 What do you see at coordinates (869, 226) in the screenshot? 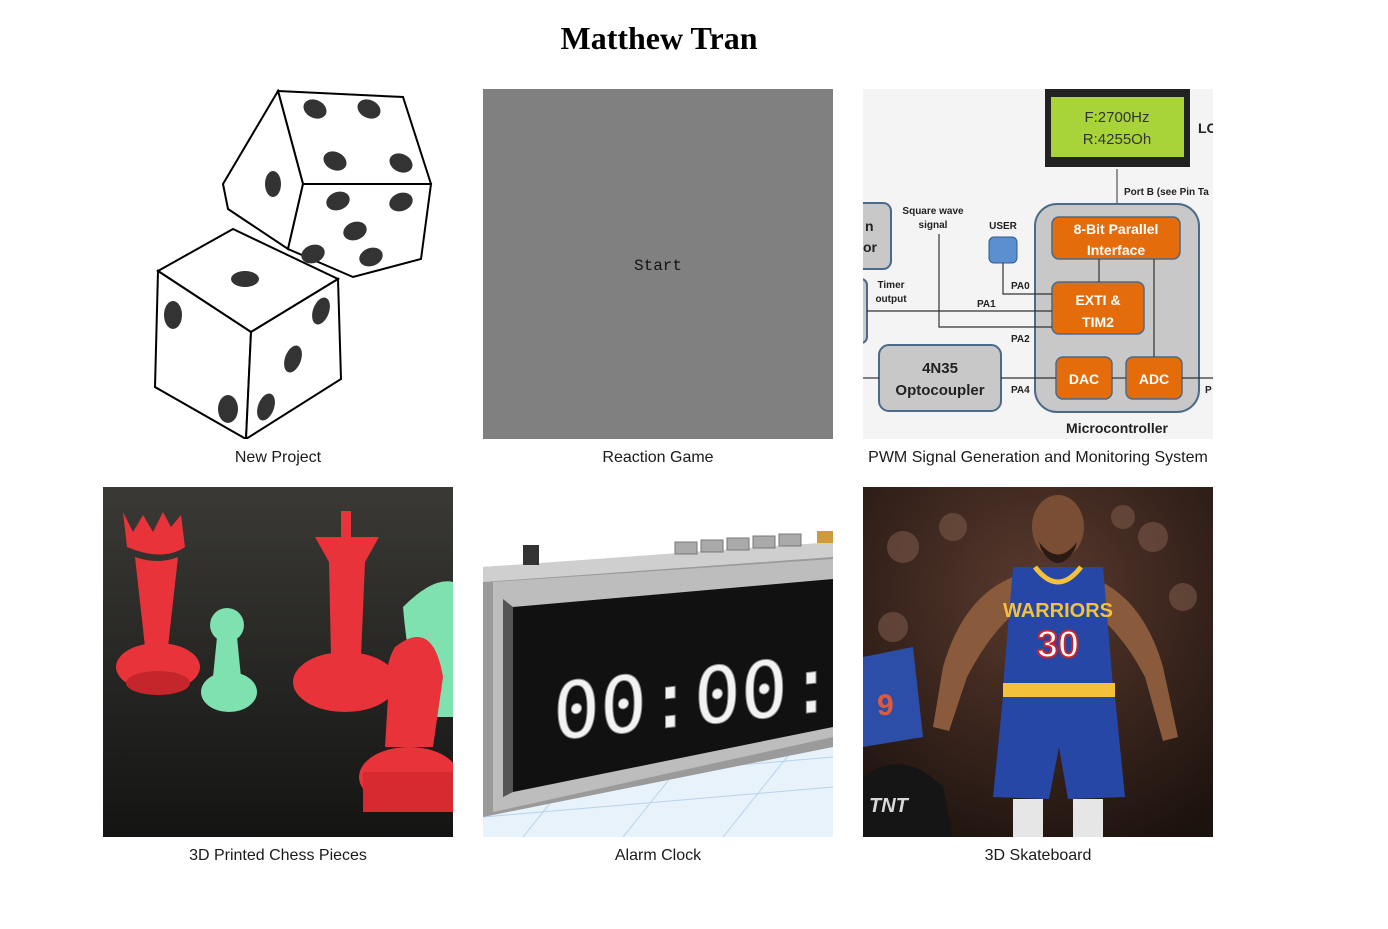
I see `left-box-n: n` at bounding box center [869, 226].